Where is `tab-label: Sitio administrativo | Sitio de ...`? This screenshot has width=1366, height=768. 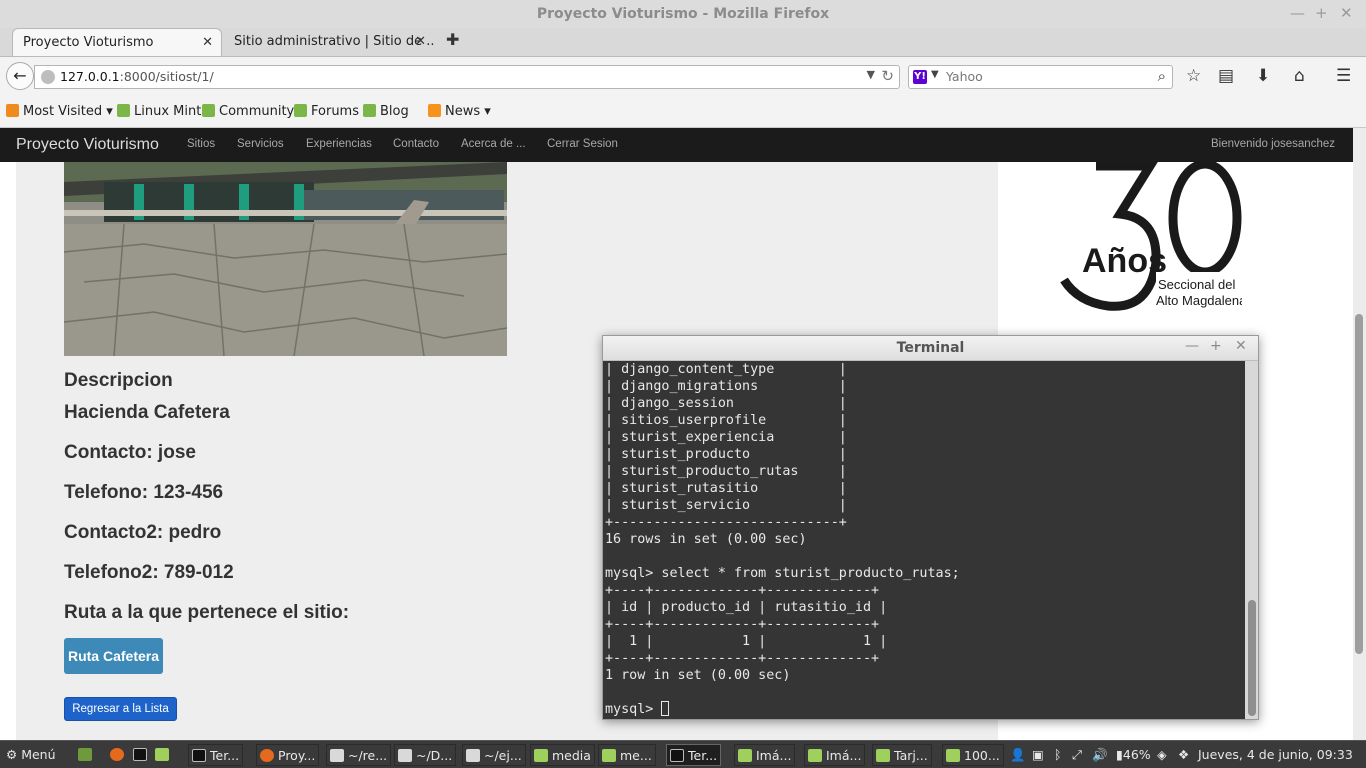
tab-label: Sitio administrativo | Sitio de ... is located at coordinates (334, 41).